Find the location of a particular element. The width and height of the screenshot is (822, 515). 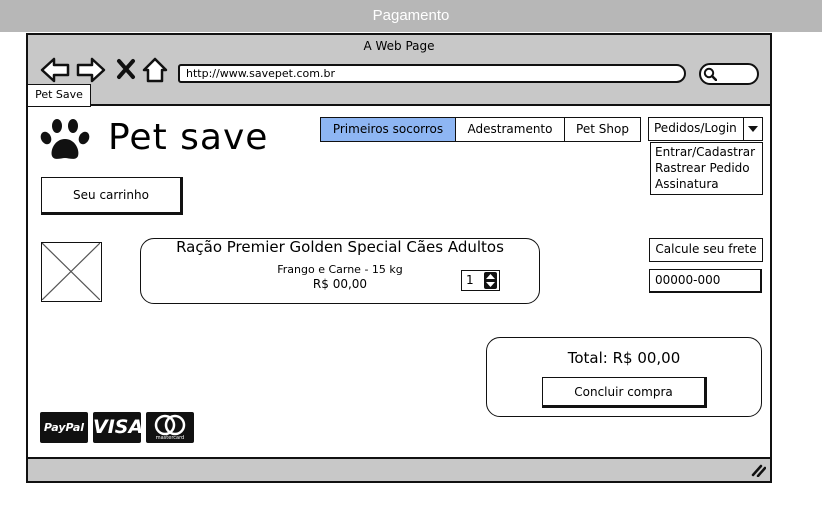

browser-page-title: A Web Page is located at coordinates (399, 46).